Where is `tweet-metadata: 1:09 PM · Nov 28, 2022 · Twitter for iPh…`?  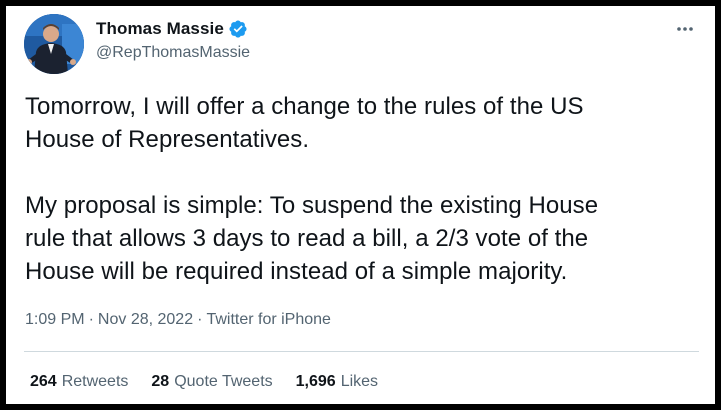 tweet-metadata: 1:09 PM · Nov 28, 2022 · Twitter for iPh… is located at coordinates (178, 320).